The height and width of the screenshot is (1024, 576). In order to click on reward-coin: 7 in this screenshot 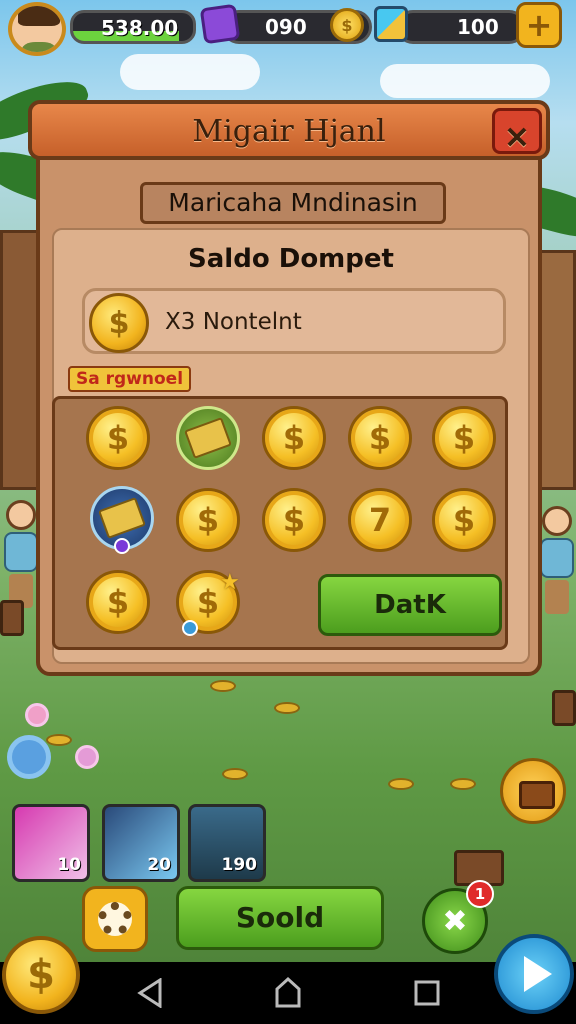, I will do `click(380, 520)`.